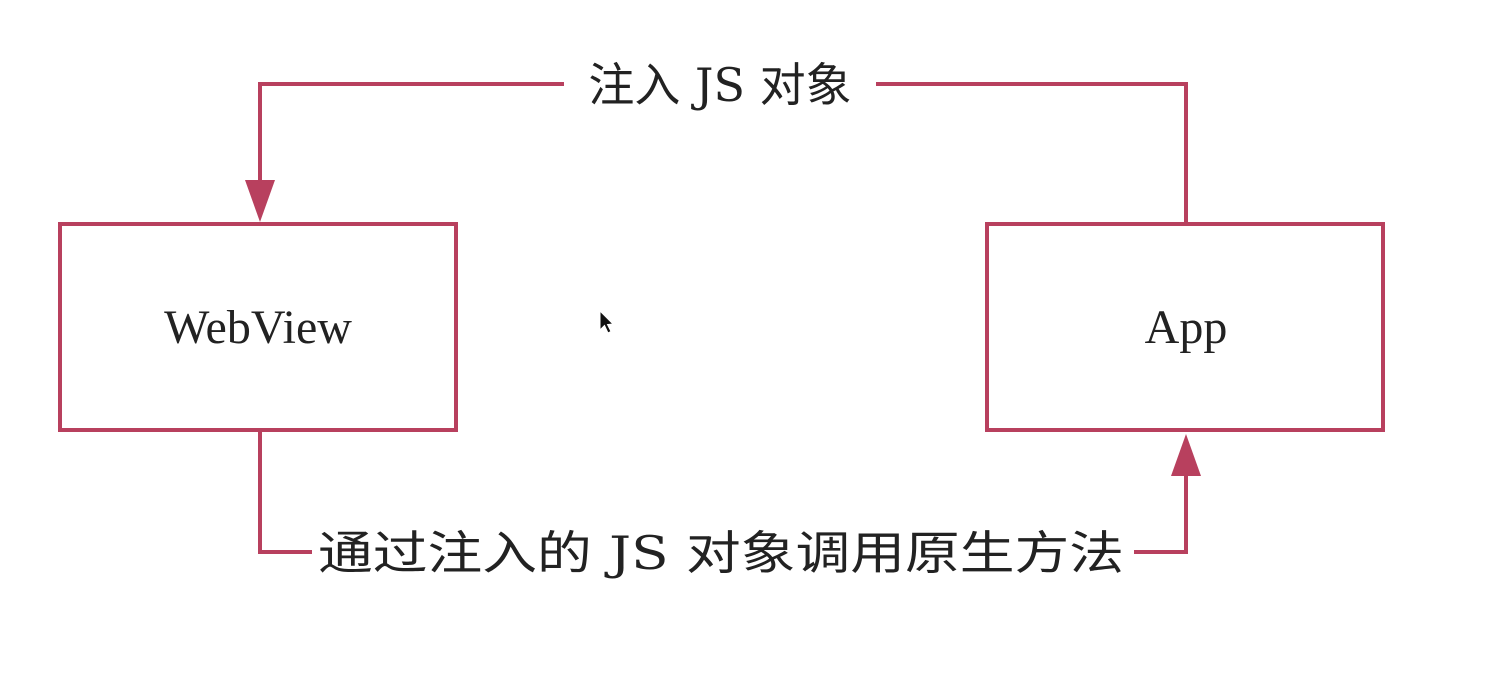 Image resolution: width=1500 pixels, height=697 pixels. What do you see at coordinates (721, 553) in the screenshot?
I see `edge-invoke-label: 通过注入的 JS 对象调用原生方法` at bounding box center [721, 553].